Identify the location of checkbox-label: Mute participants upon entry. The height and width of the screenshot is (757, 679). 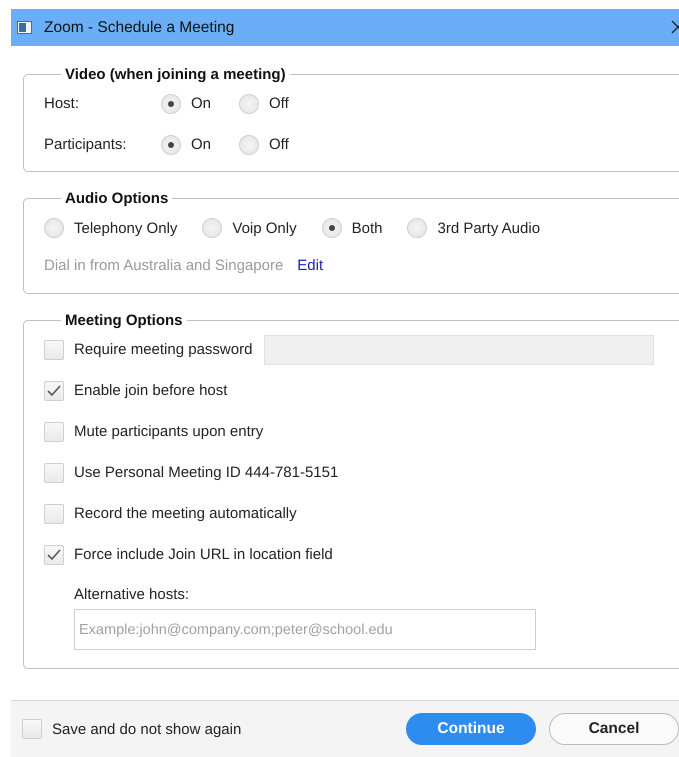
(169, 431).